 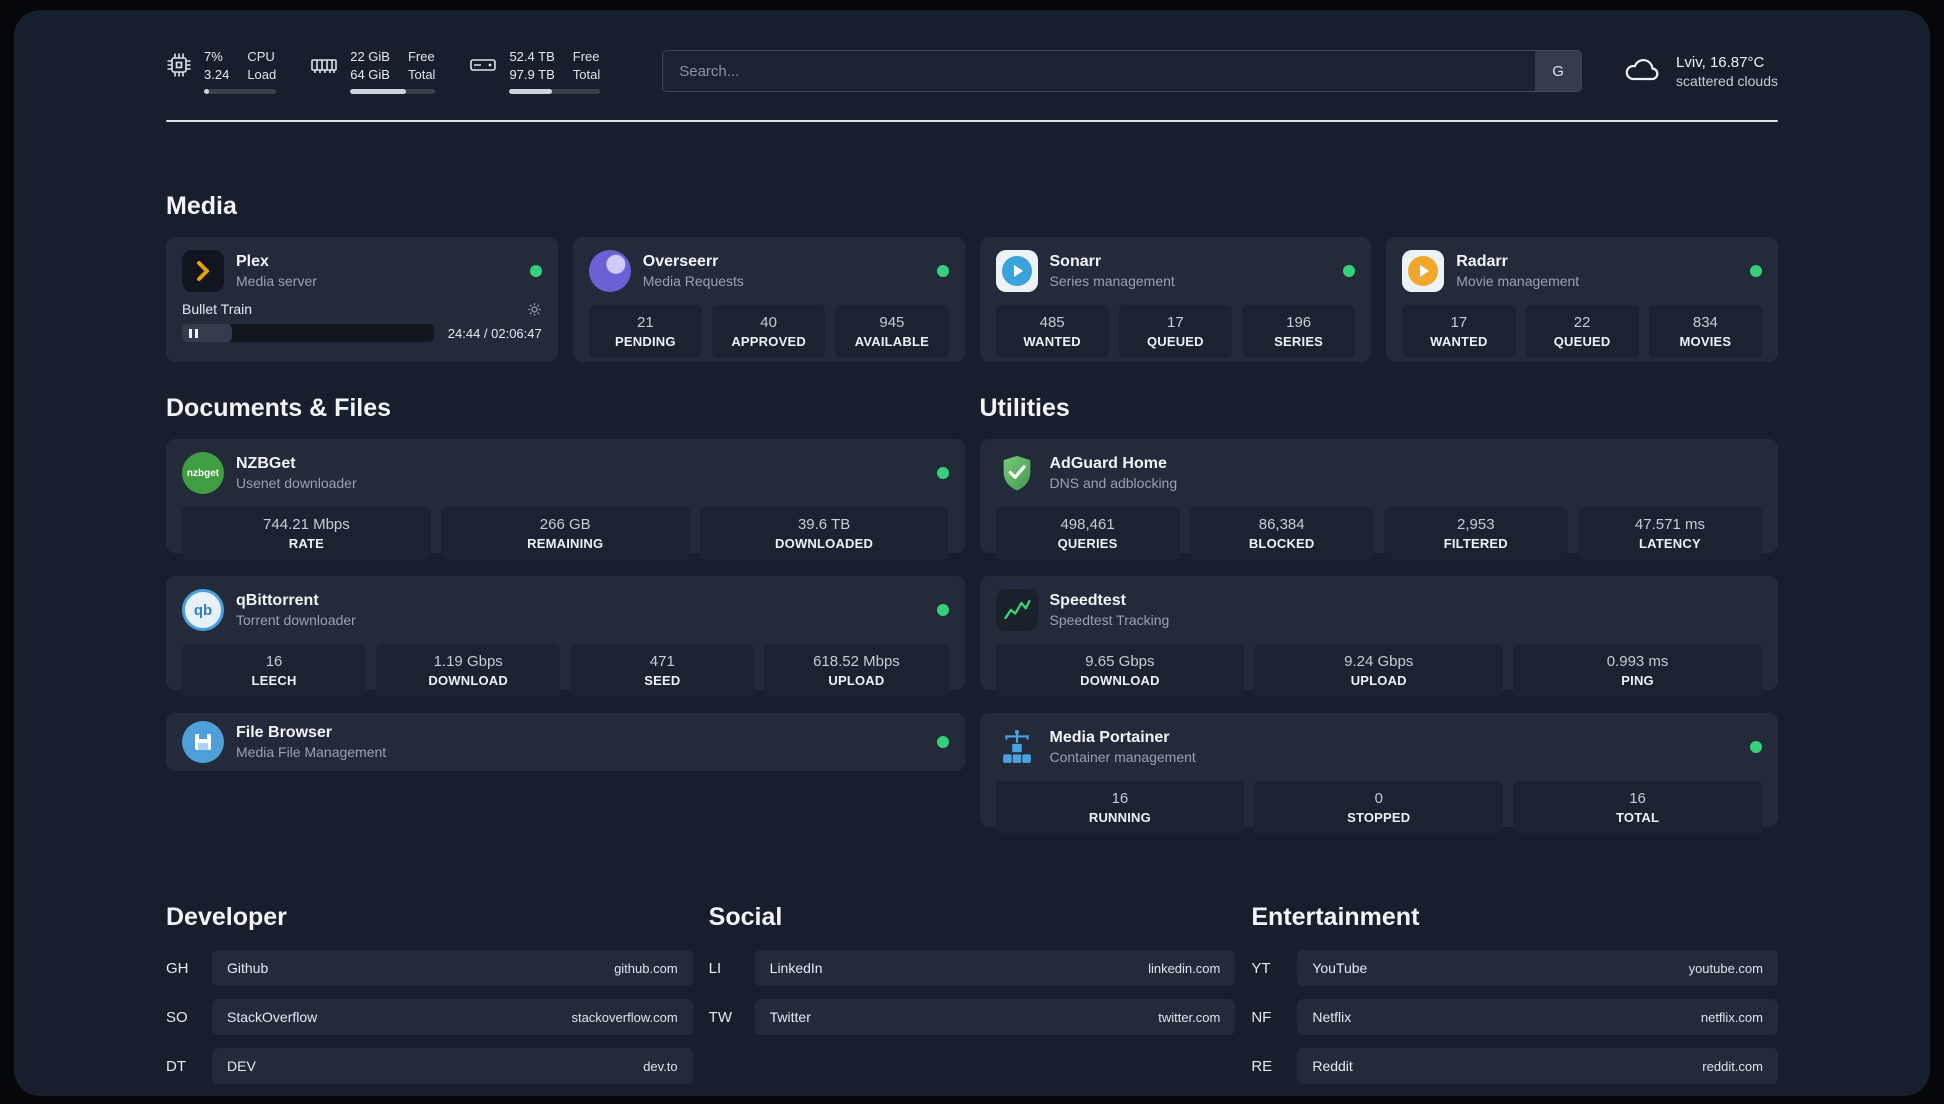 I want to click on stat-tile: 16 TOTAL, so click(x=1637, y=808).